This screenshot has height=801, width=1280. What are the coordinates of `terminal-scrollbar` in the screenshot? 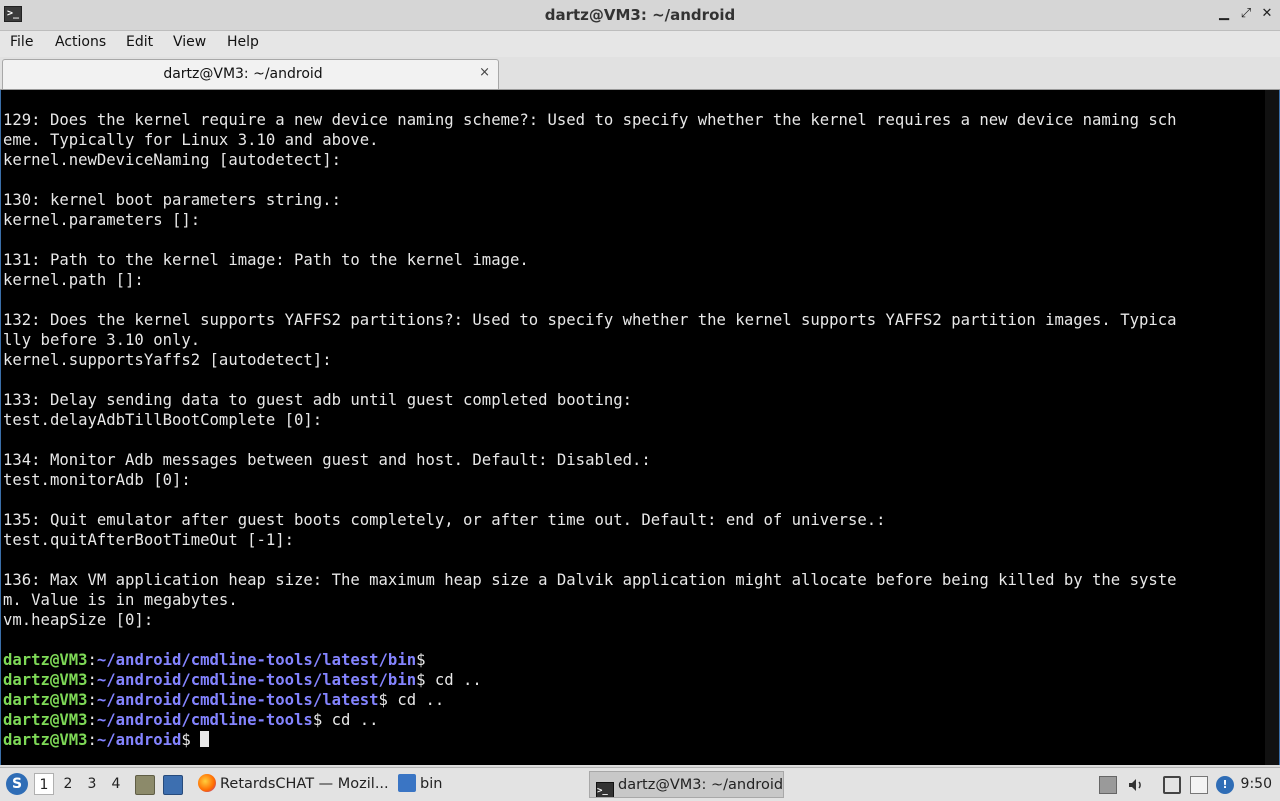 It's located at (1272, 427).